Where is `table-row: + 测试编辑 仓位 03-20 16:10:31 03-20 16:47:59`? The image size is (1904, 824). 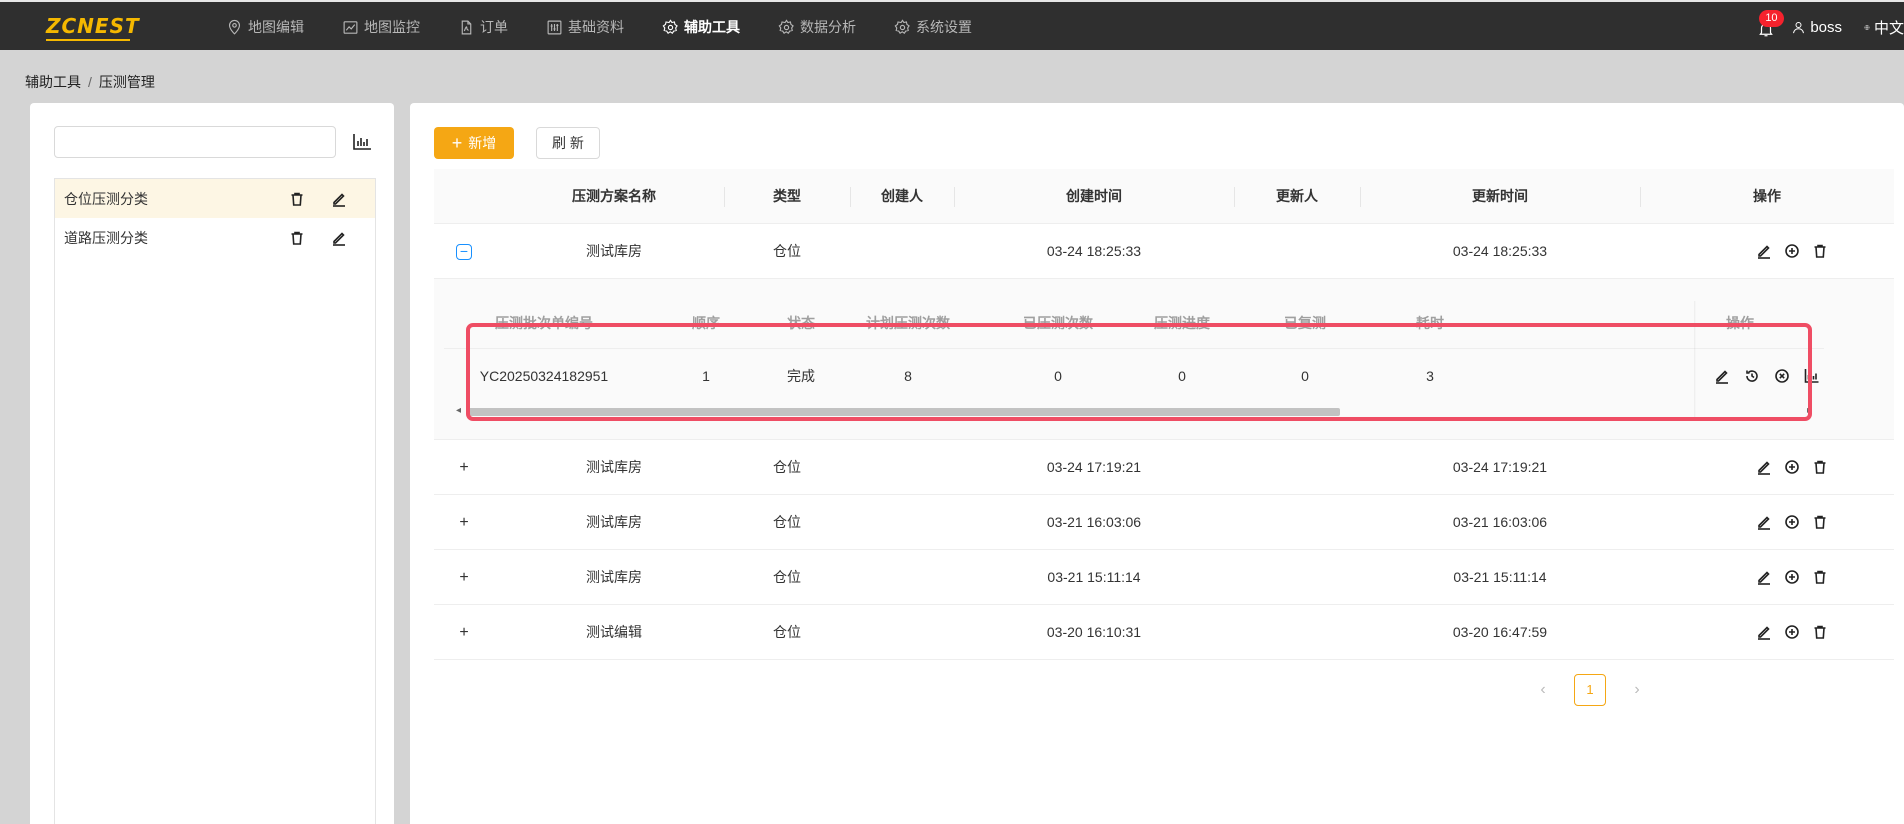
table-row: + 测试编辑 仓位 03-20 16:10:31 03-20 16:47:59 is located at coordinates (1164, 632).